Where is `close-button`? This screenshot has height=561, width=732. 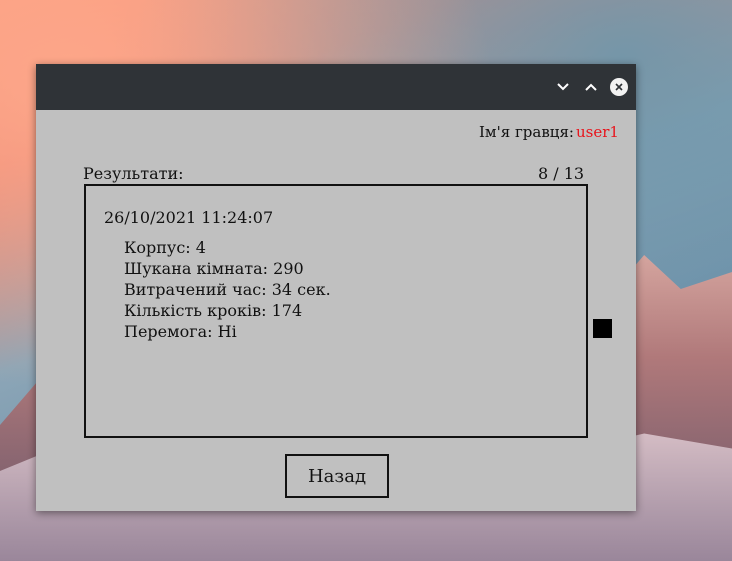 close-button is located at coordinates (619, 87).